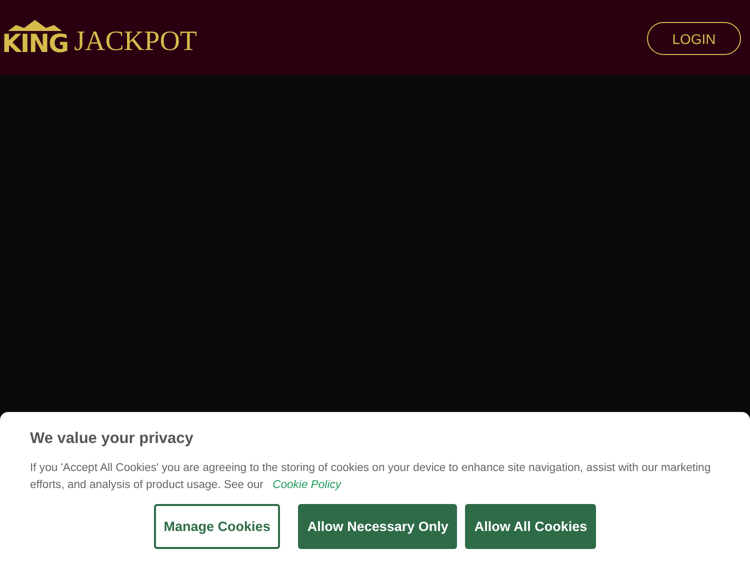 The image size is (750, 563). I want to click on banner-title: We value your privacy, so click(112, 439).